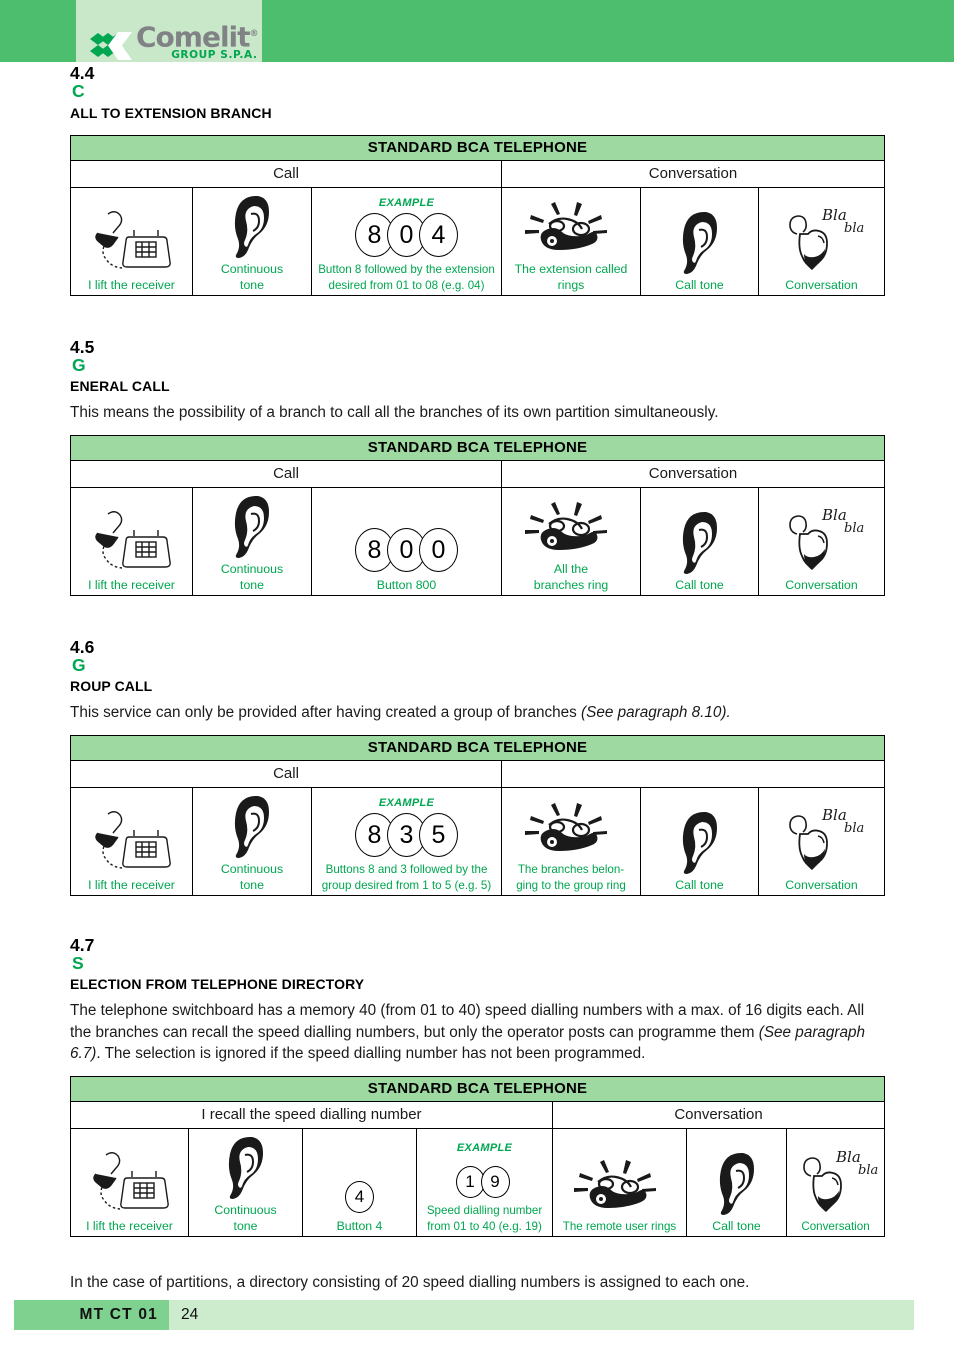  What do you see at coordinates (406, 870) in the screenshot?
I see `step-caption-line1: Buttons 8 and 3 followed by the` at bounding box center [406, 870].